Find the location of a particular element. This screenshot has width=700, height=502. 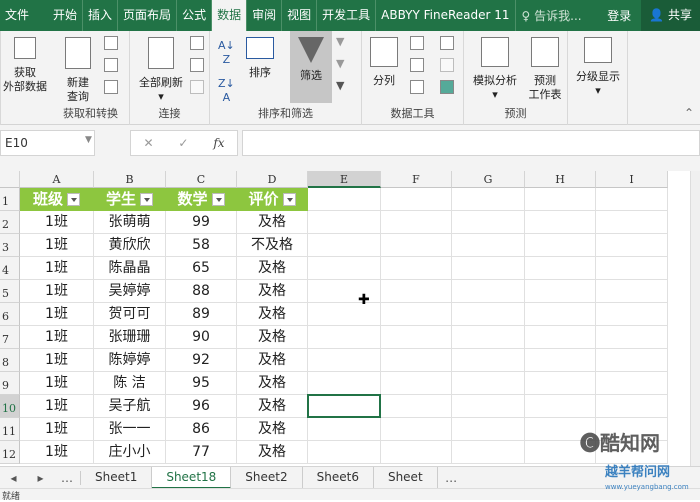

filter-button: 筛选 is located at coordinates (311, 67).